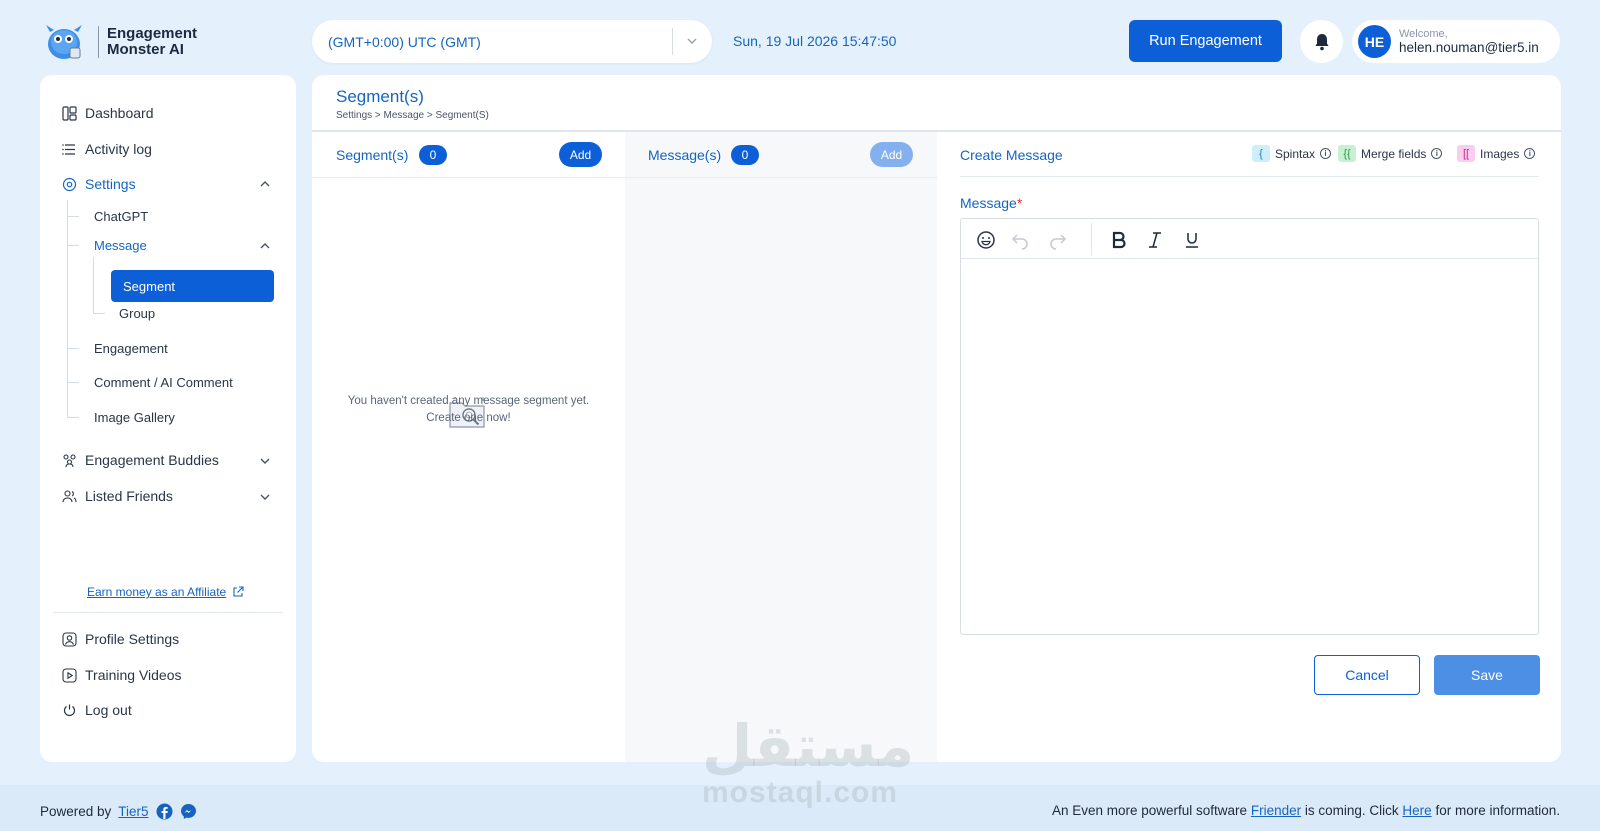  What do you see at coordinates (672, 41) in the screenshot?
I see `select-divider` at bounding box center [672, 41].